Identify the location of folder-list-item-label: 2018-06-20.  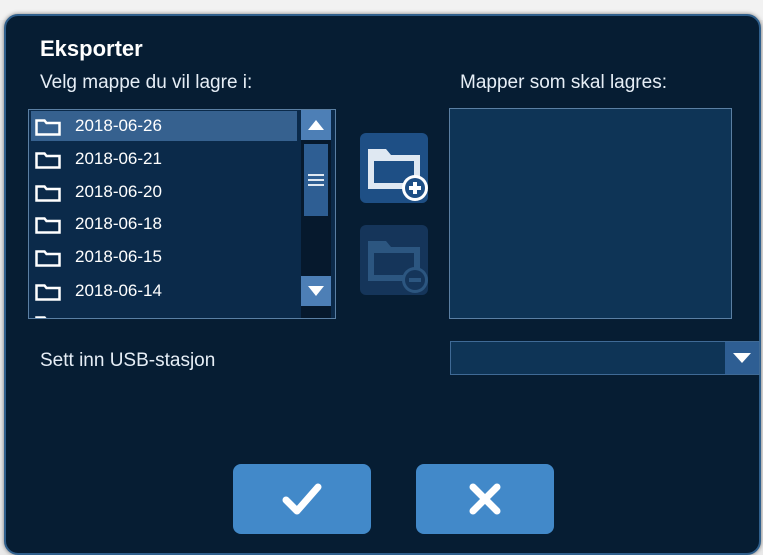
(118, 191).